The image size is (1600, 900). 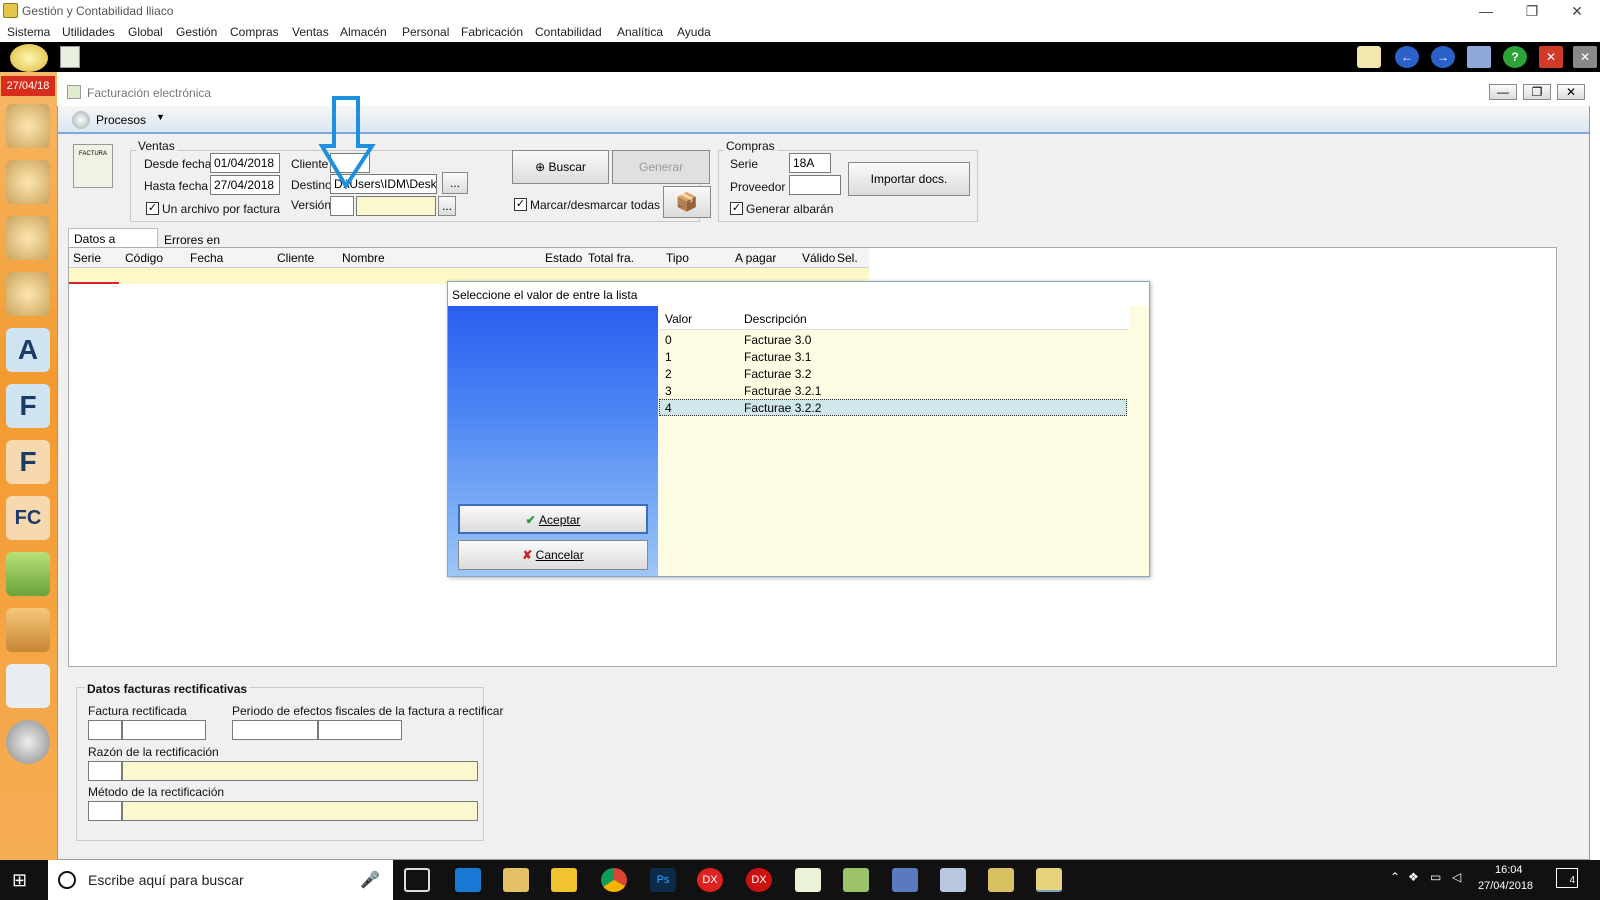 What do you see at coordinates (516, 880) in the screenshot?
I see `mail-app-icon` at bounding box center [516, 880].